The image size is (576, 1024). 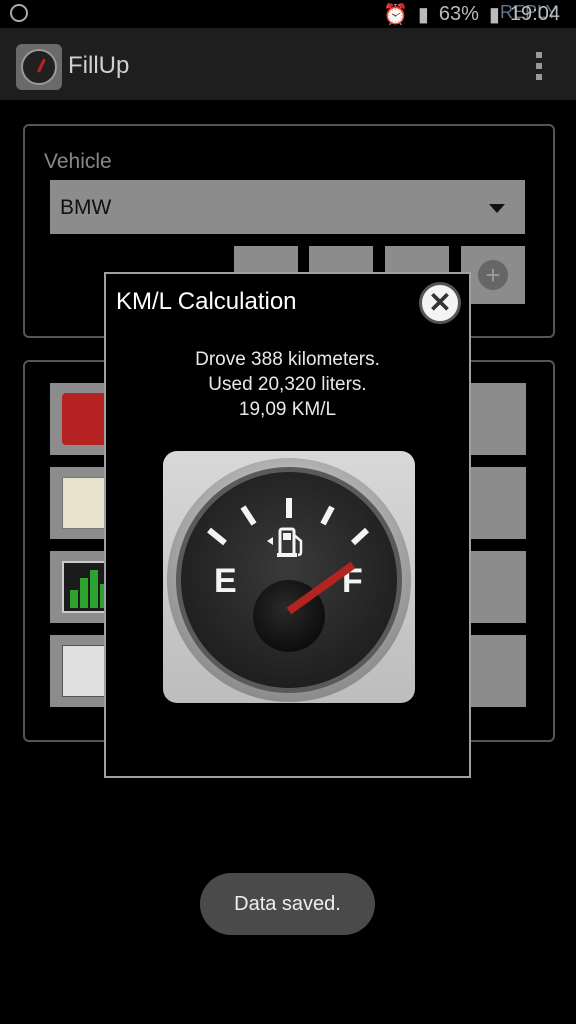 I want to click on app-title: FillUp, so click(x=99, y=65).